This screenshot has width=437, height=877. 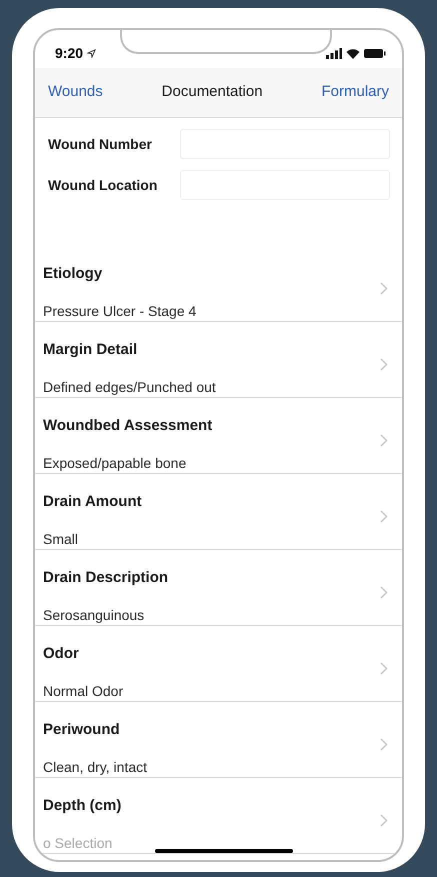 I want to click on row-value: Defined edges/Punched out, so click(x=129, y=387).